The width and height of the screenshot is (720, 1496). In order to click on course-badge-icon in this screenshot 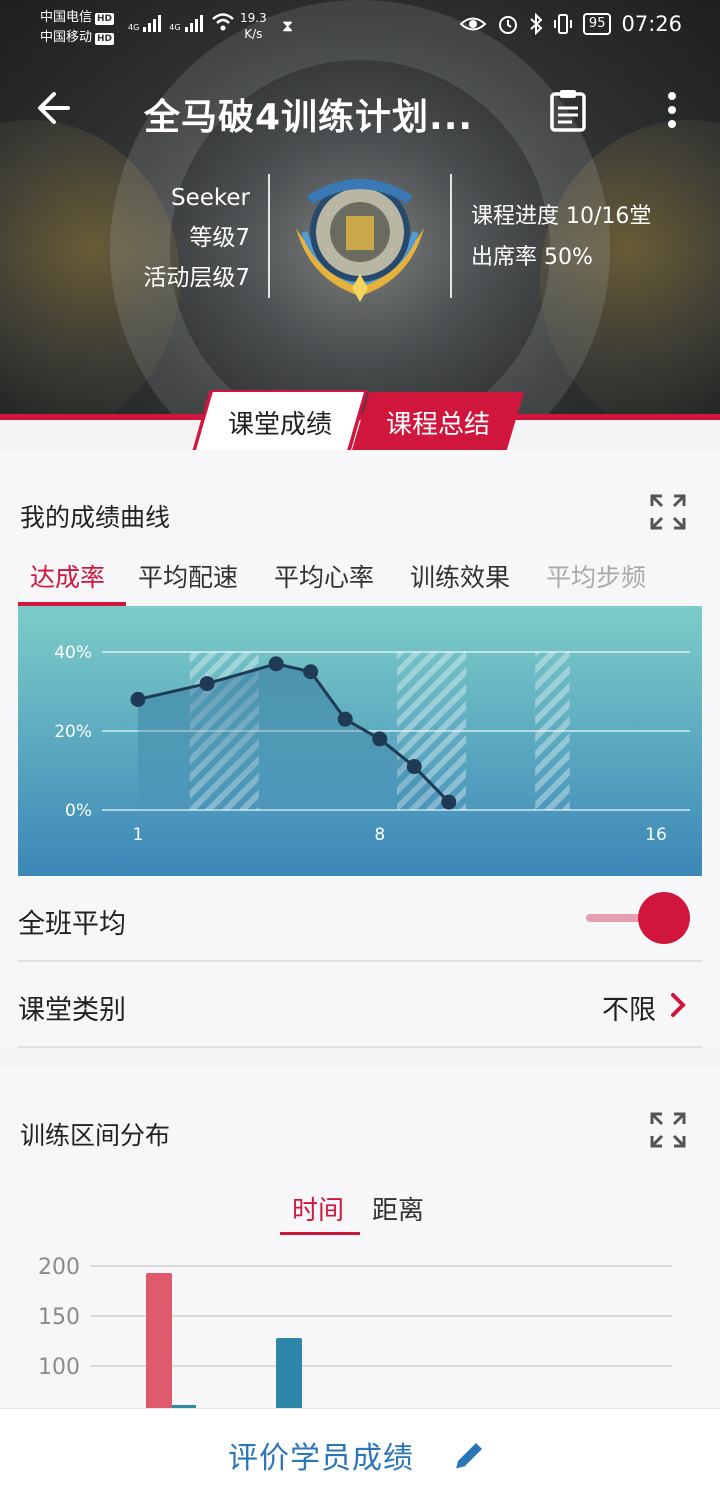, I will do `click(360, 240)`.